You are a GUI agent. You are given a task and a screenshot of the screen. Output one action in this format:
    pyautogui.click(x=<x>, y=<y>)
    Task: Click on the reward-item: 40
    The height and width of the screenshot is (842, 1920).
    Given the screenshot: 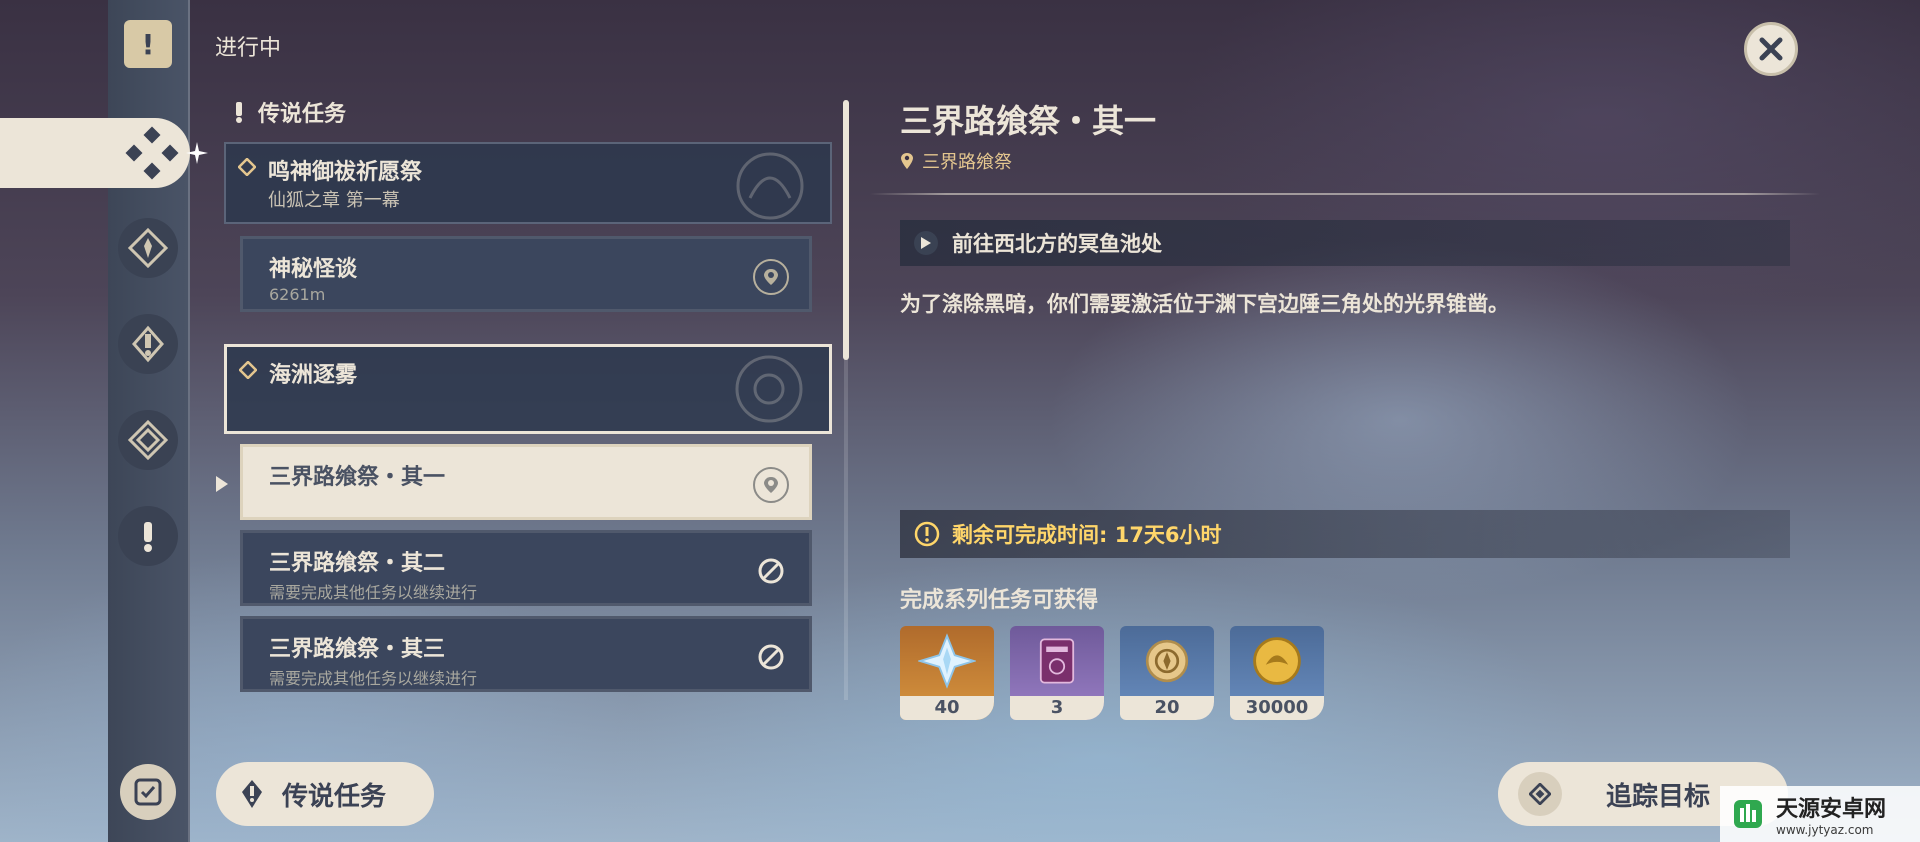 What is the action you would take?
    pyautogui.click(x=947, y=673)
    